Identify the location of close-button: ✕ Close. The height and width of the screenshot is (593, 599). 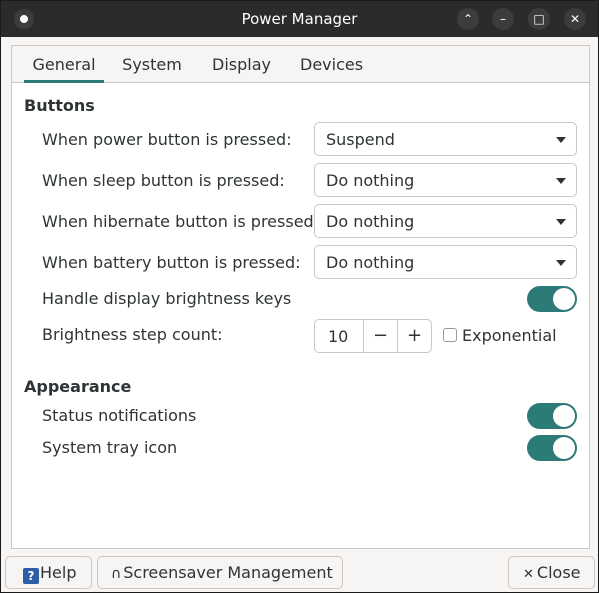
(551, 572).